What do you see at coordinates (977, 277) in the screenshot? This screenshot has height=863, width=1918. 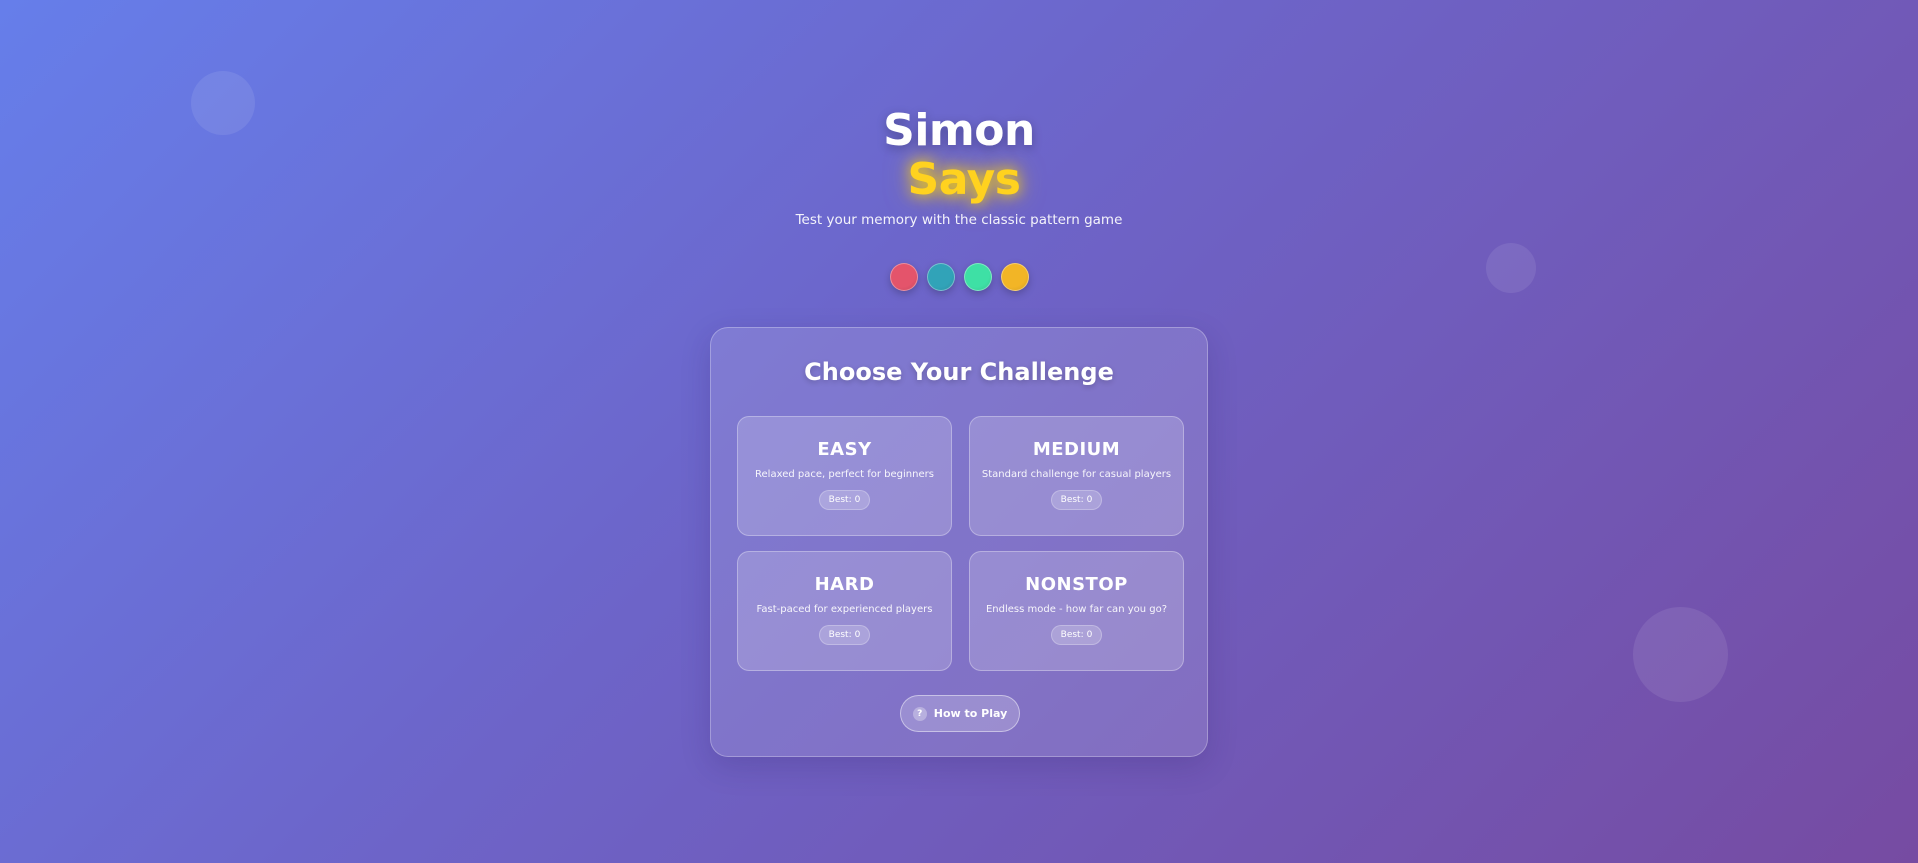 I see `green-dot` at bounding box center [977, 277].